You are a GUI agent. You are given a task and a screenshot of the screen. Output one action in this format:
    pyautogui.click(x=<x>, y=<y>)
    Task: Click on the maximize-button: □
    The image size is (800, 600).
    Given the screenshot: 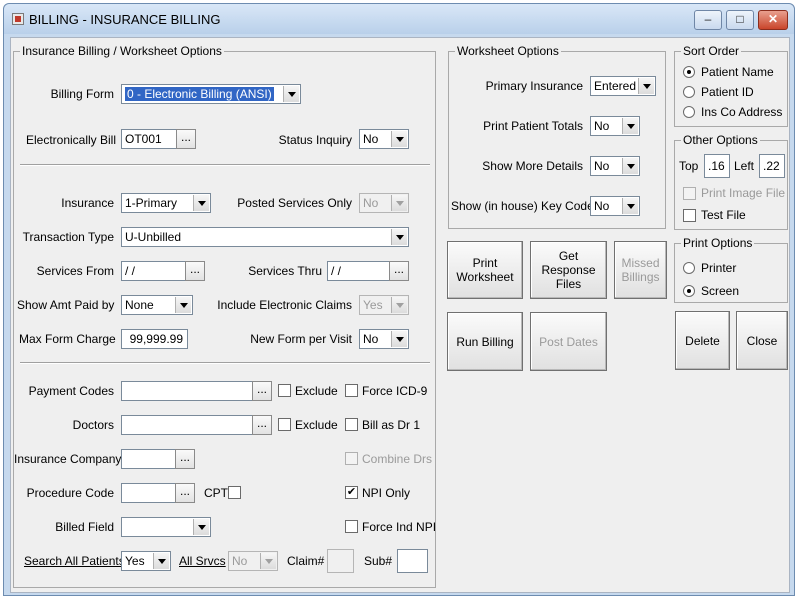 What is the action you would take?
    pyautogui.click(x=740, y=20)
    